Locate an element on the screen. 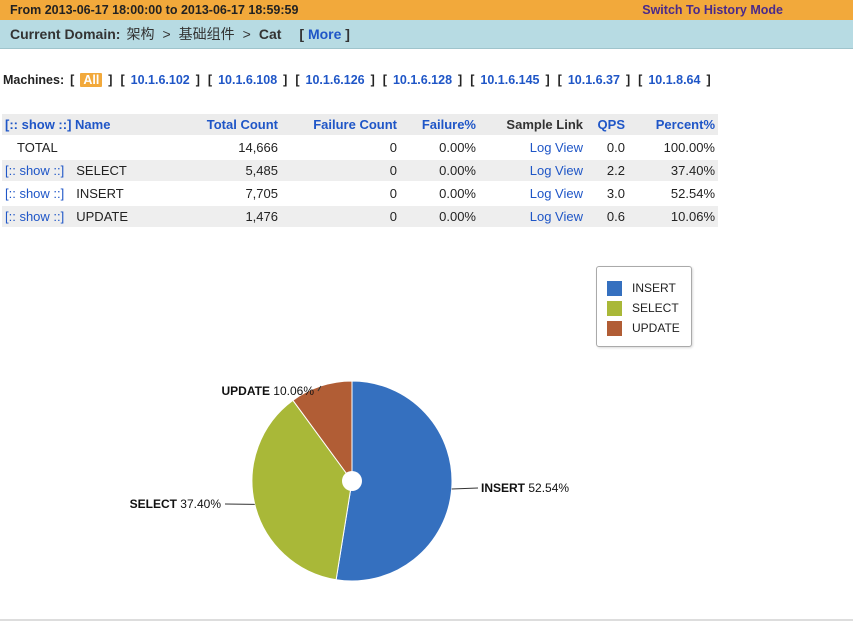 This screenshot has width=853, height=623. qps-header: QPS is located at coordinates (607, 124).